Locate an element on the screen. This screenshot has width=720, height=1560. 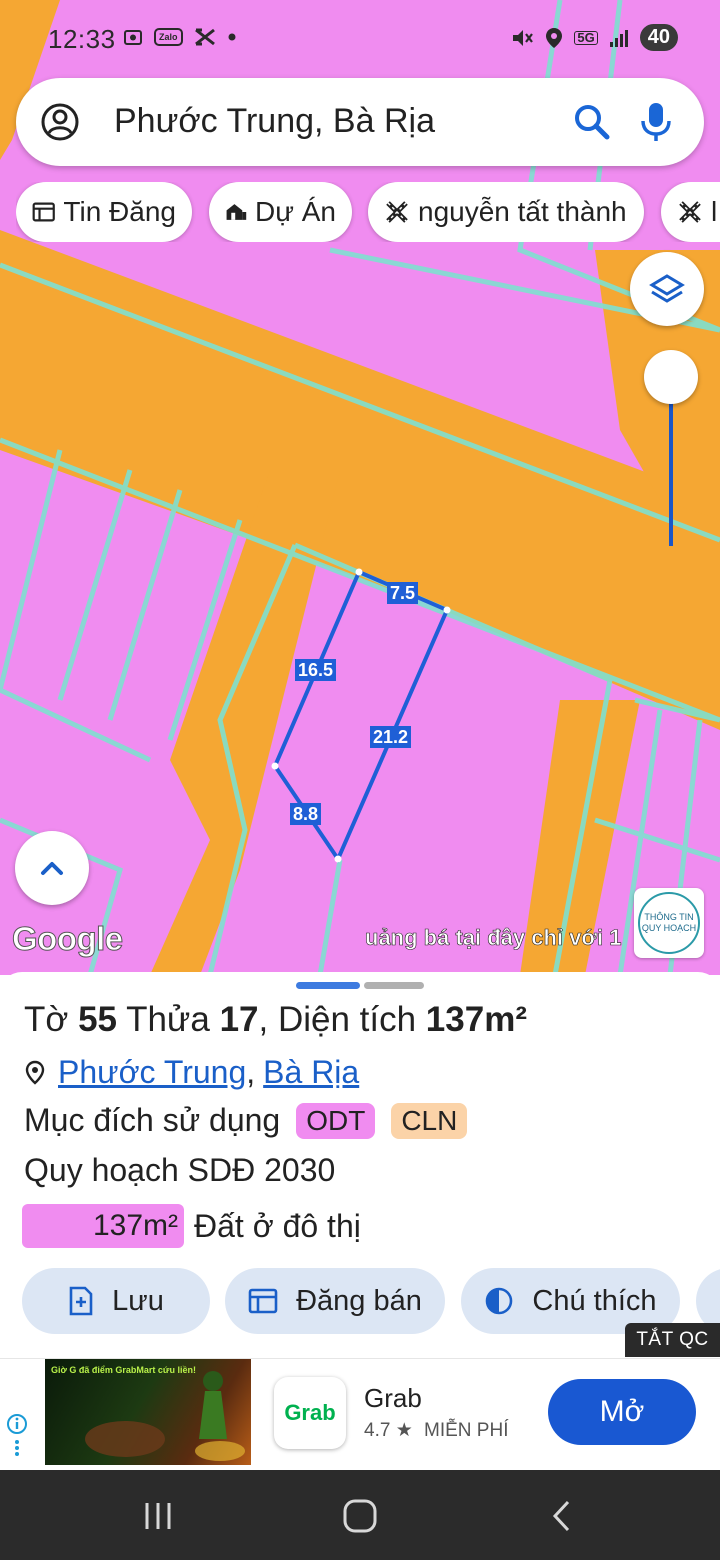
signal-icon is located at coordinates (618, 38).